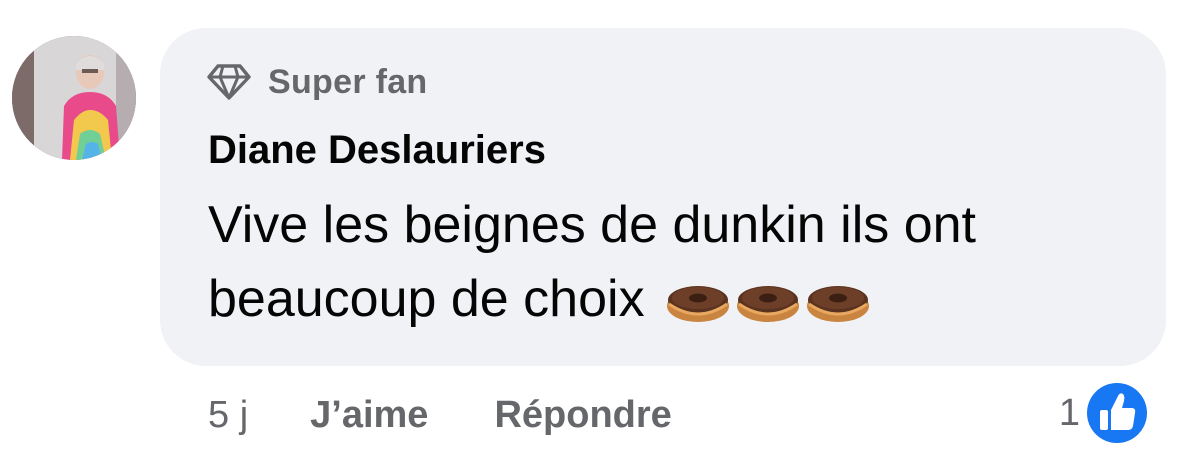 This screenshot has width=1200, height=457. I want to click on avatar, so click(74, 98).